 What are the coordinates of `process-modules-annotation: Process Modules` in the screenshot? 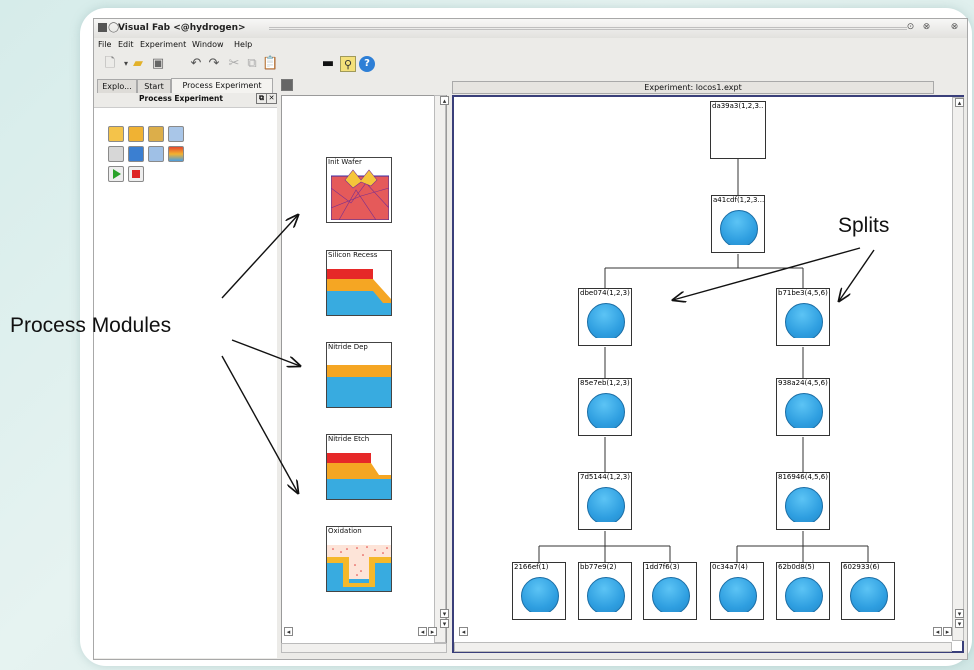 It's located at (91, 325).